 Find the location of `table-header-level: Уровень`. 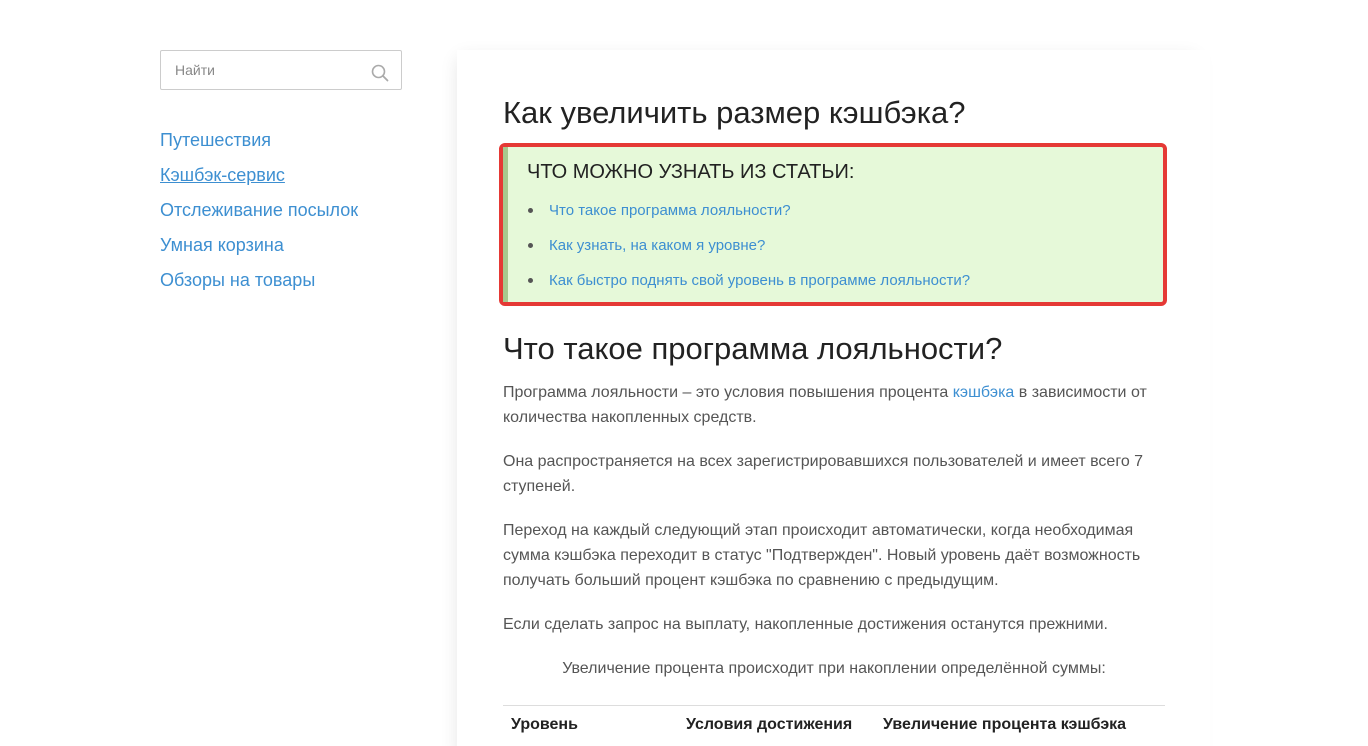

table-header-level: Уровень is located at coordinates (544, 724).